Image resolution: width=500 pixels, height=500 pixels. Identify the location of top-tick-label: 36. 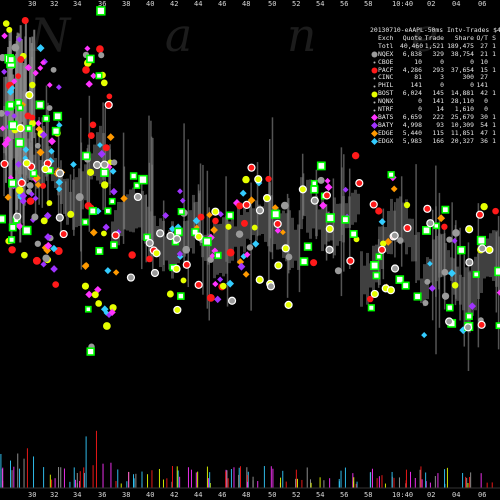
(102, 4).